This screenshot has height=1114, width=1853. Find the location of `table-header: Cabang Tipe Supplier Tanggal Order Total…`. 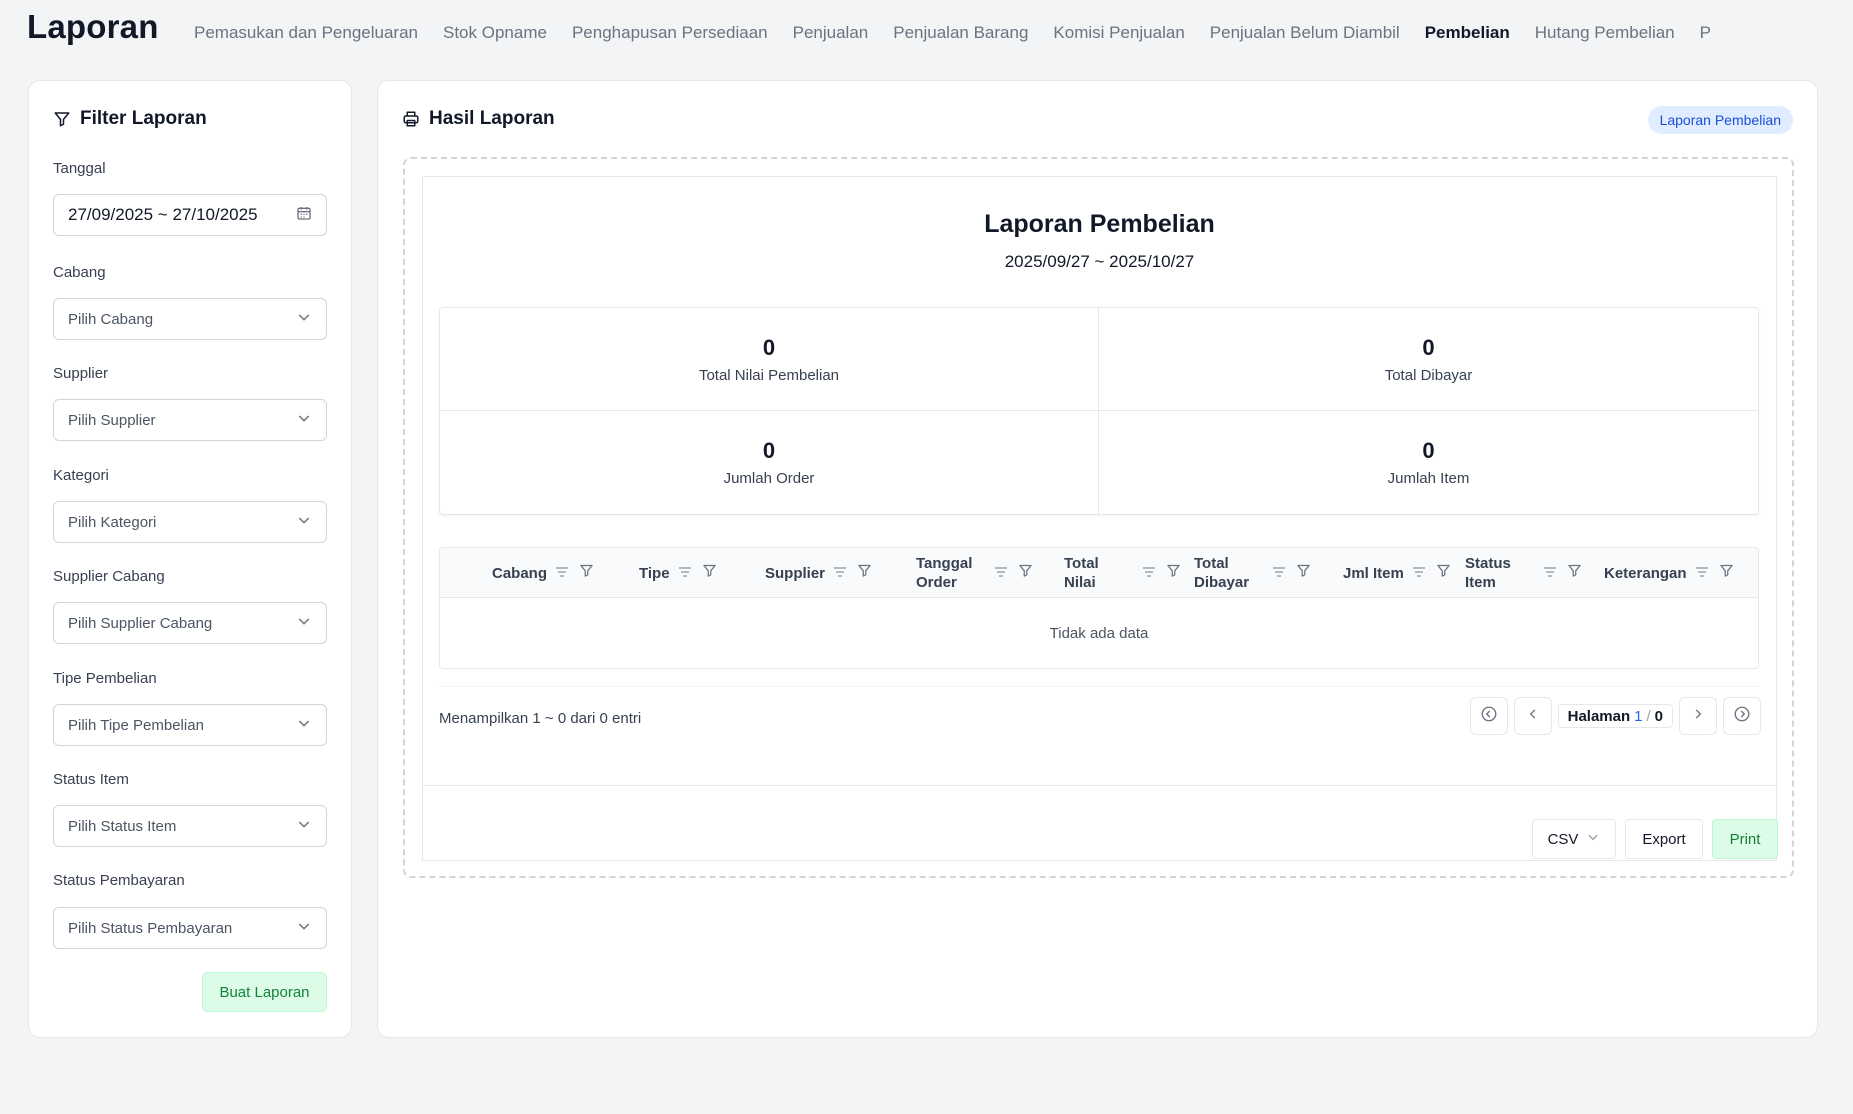

table-header: Cabang Tipe Supplier Tanggal Order Total… is located at coordinates (1099, 573).